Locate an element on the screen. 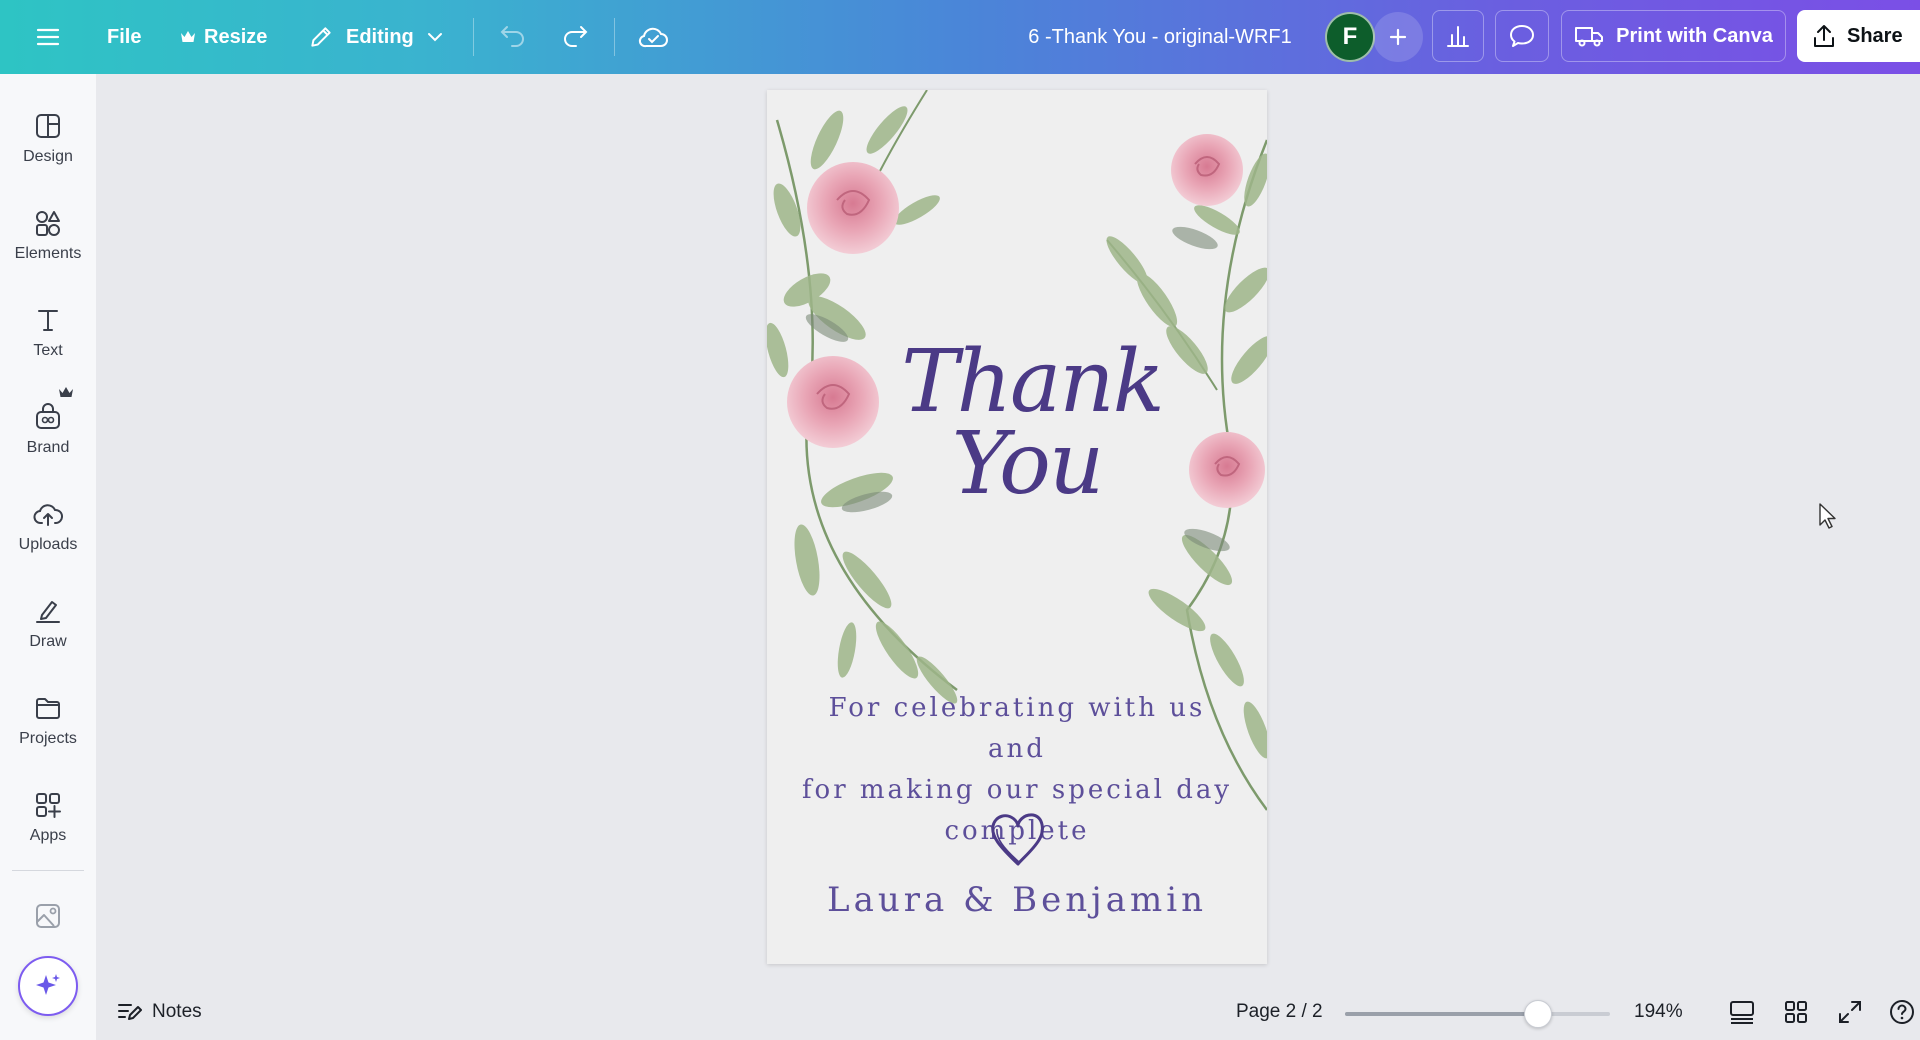  crown-icon is located at coordinates (188, 36).